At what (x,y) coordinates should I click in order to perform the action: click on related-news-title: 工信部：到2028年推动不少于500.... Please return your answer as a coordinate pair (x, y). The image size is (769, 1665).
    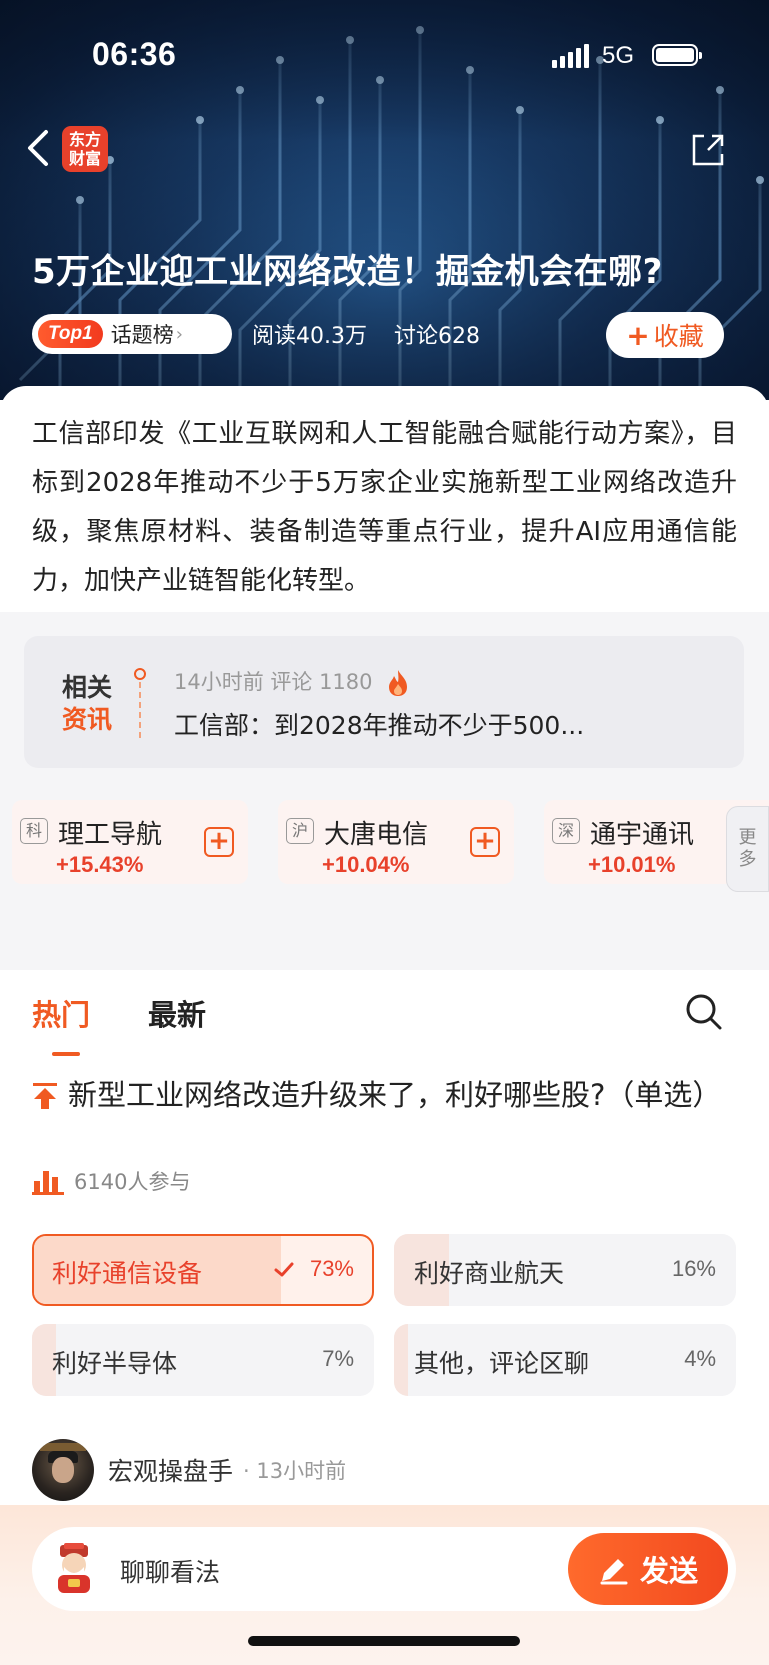
    Looking at the image, I should click on (379, 725).